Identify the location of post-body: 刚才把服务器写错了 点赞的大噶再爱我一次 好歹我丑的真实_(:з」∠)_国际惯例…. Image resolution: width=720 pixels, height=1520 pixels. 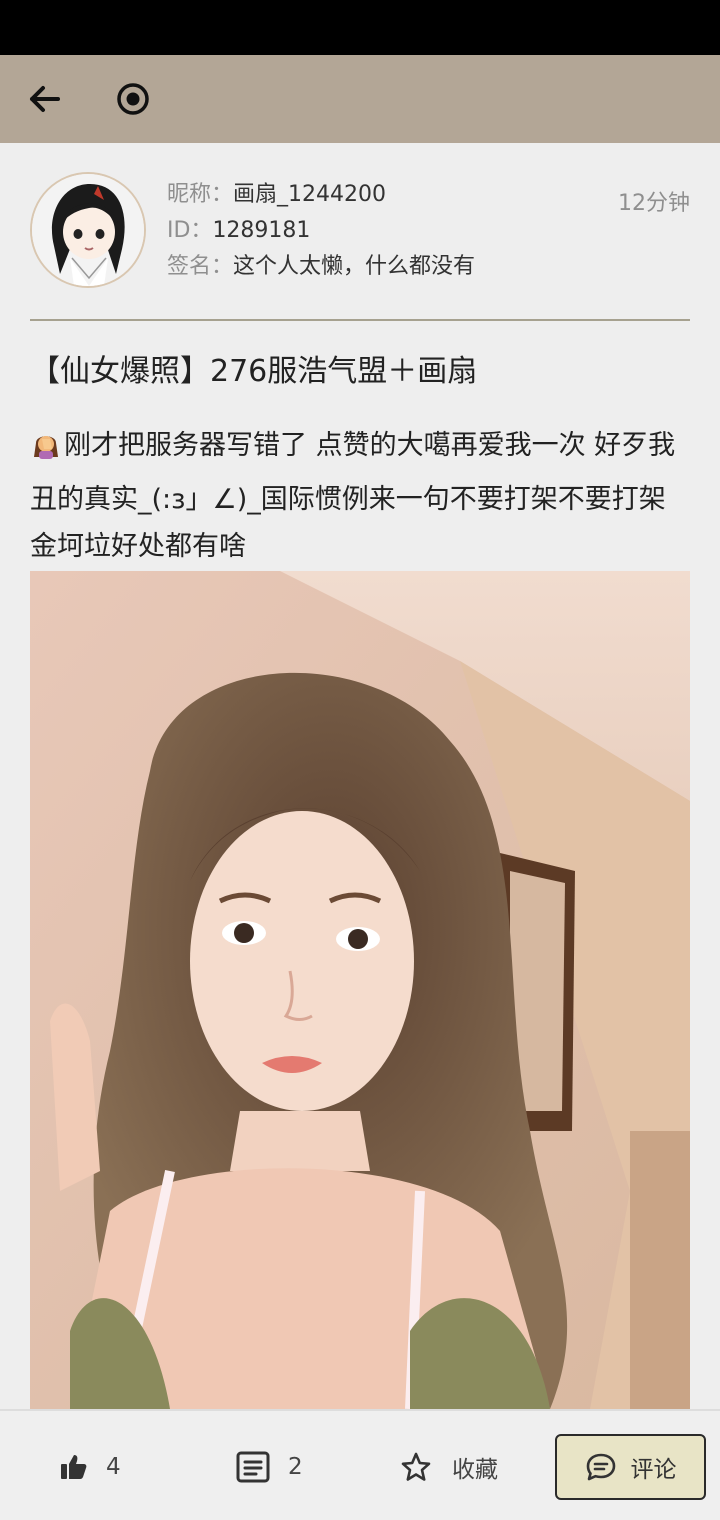
(360, 496).